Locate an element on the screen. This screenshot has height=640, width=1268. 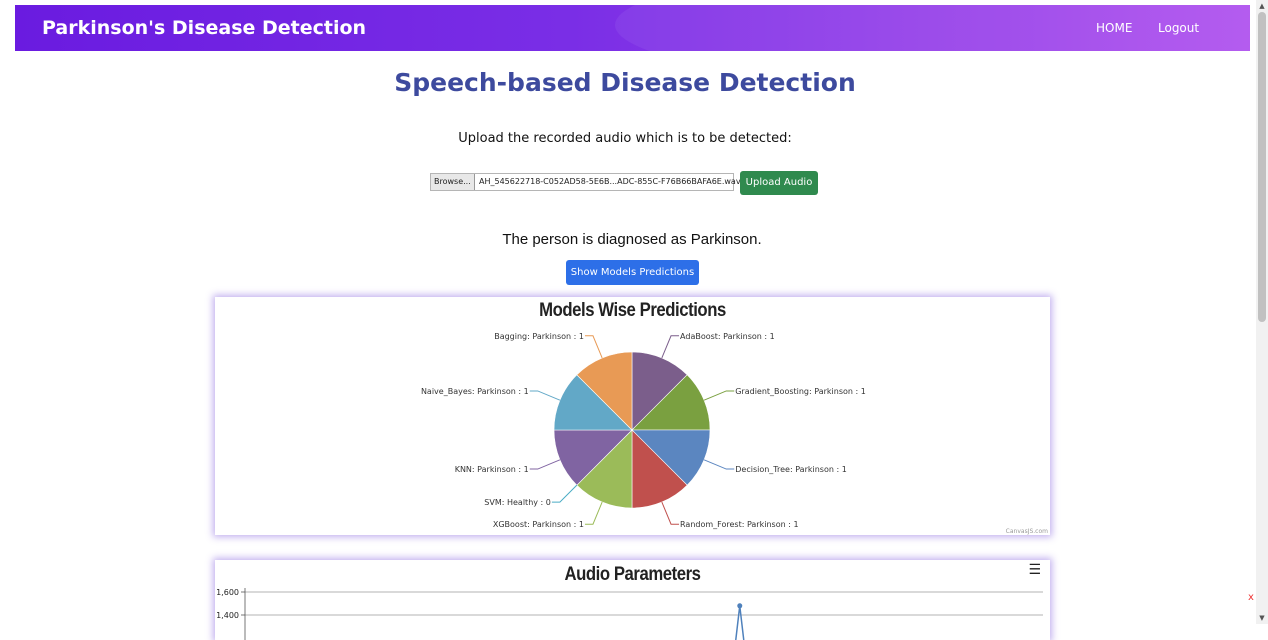
upload-audio-button: Upload Audio is located at coordinates (779, 183).